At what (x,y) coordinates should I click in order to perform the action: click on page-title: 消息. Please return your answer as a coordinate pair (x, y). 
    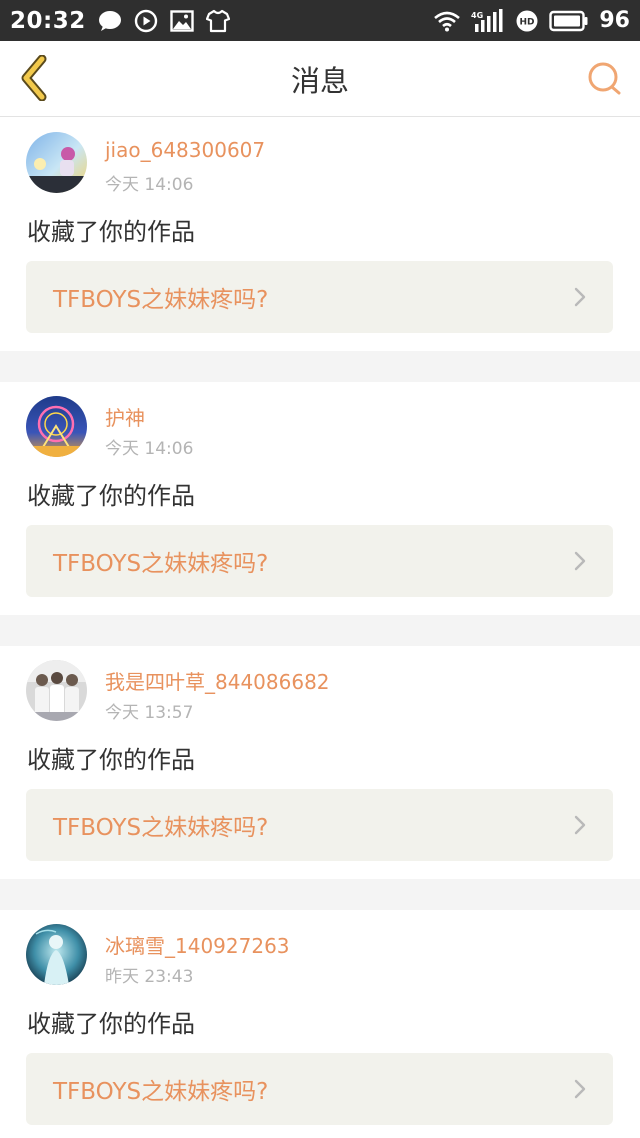
    Looking at the image, I should click on (319, 81).